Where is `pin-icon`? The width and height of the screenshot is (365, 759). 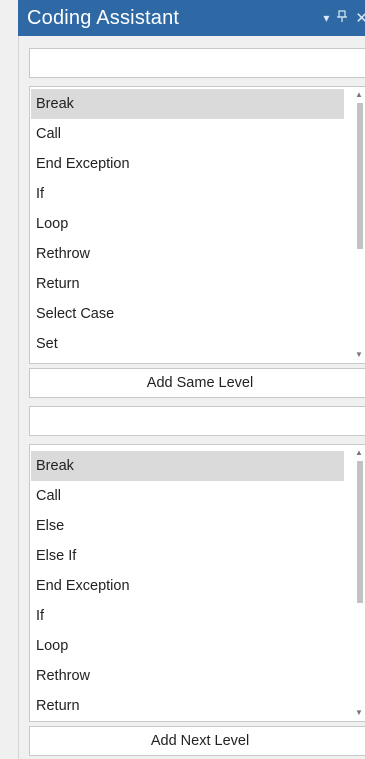
pin-icon is located at coordinates (342, 18).